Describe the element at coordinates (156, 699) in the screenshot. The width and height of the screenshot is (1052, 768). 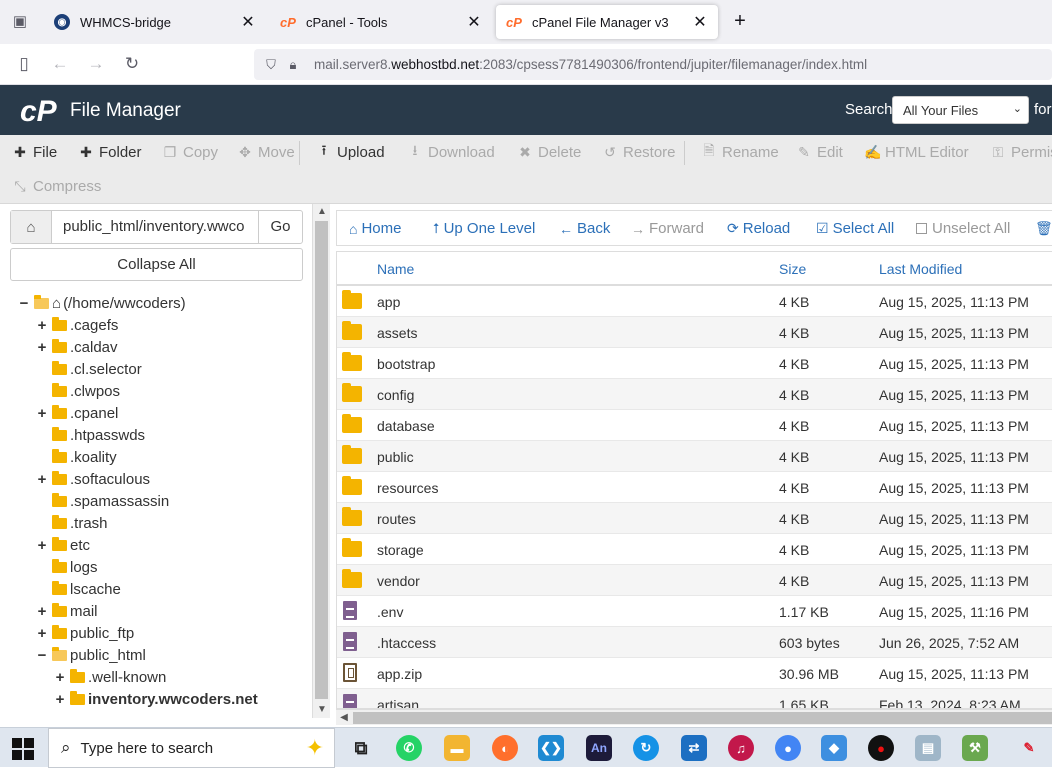
I see `tree-item: + inventory.wwcoders.net` at that location.